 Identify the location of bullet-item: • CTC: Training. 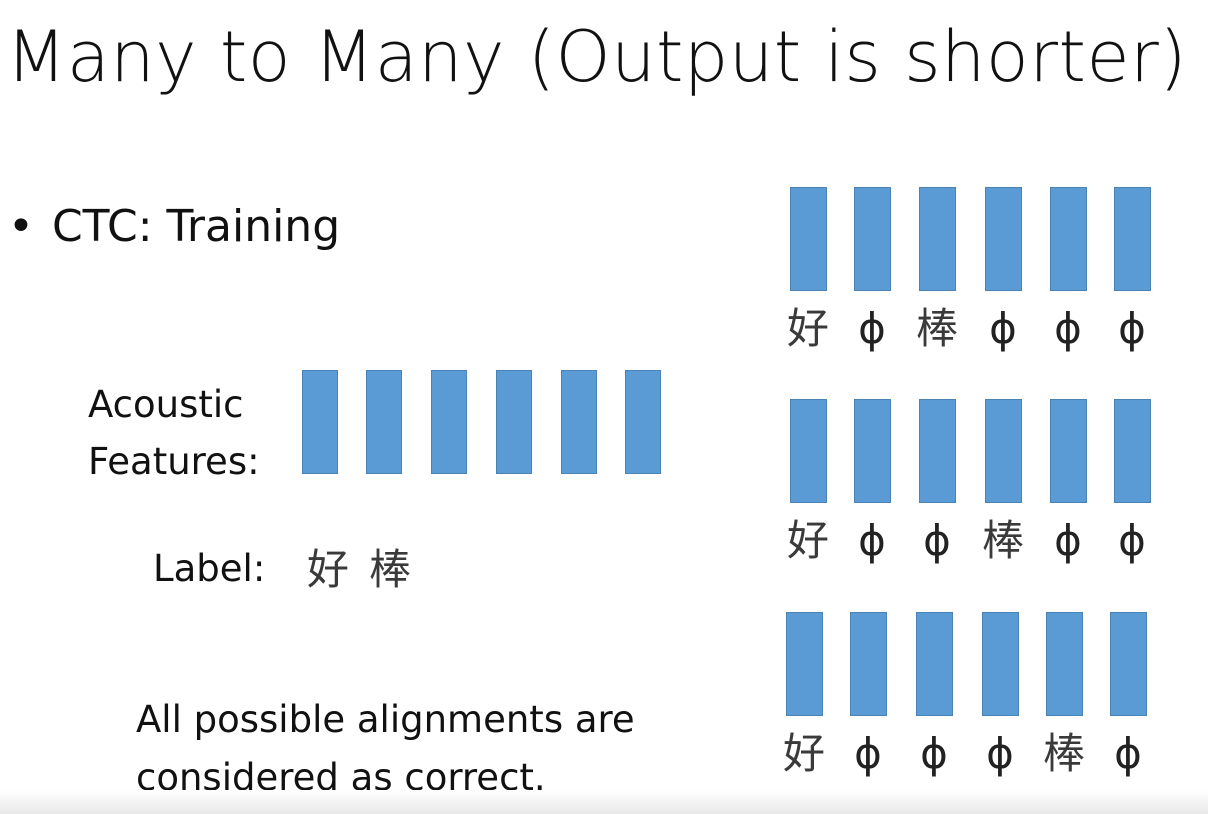
(174, 227).